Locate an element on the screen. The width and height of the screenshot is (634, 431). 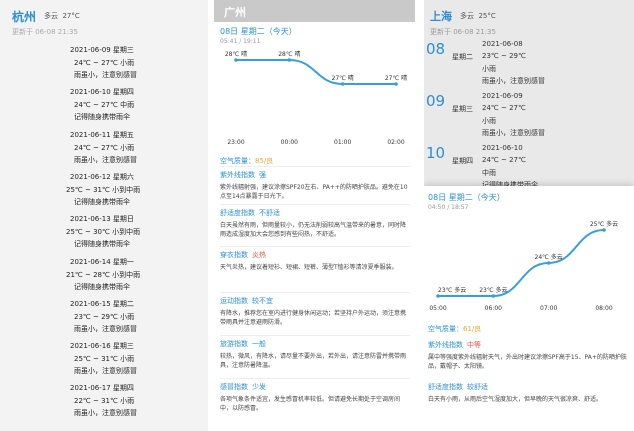
forecast-temp: 24℃ ~ 27℃ is located at coordinates (504, 108).